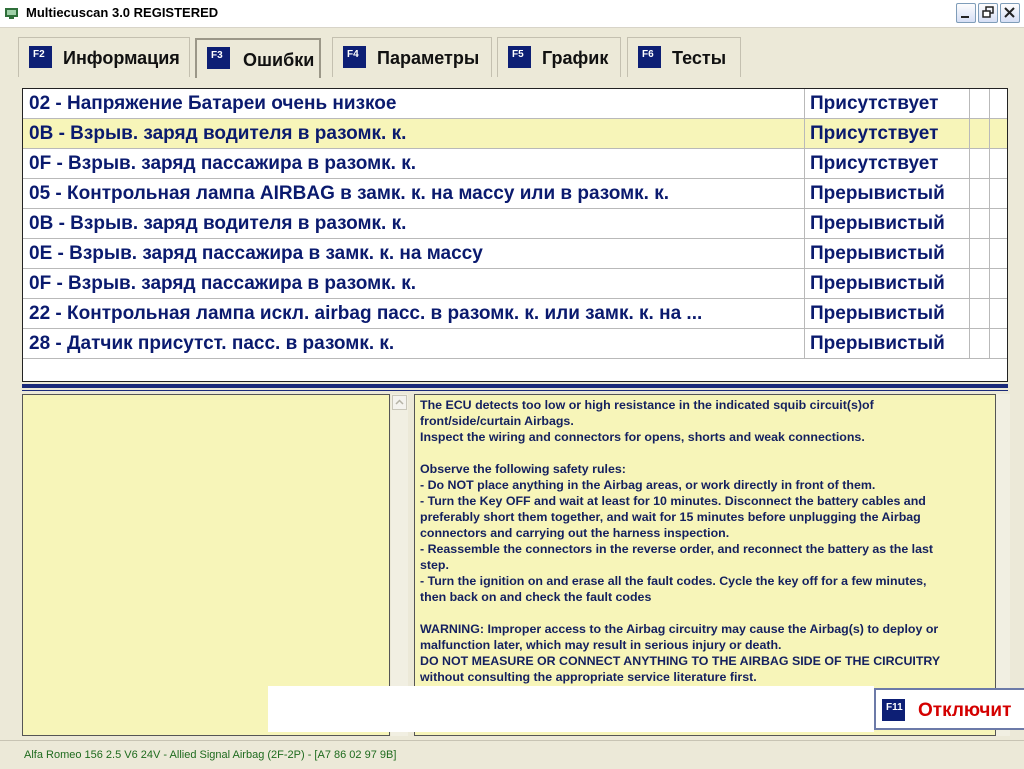 This screenshot has height=769, width=1024. Describe the element at coordinates (893, 710) in the screenshot. I see `f11-key-badge: F11` at that location.